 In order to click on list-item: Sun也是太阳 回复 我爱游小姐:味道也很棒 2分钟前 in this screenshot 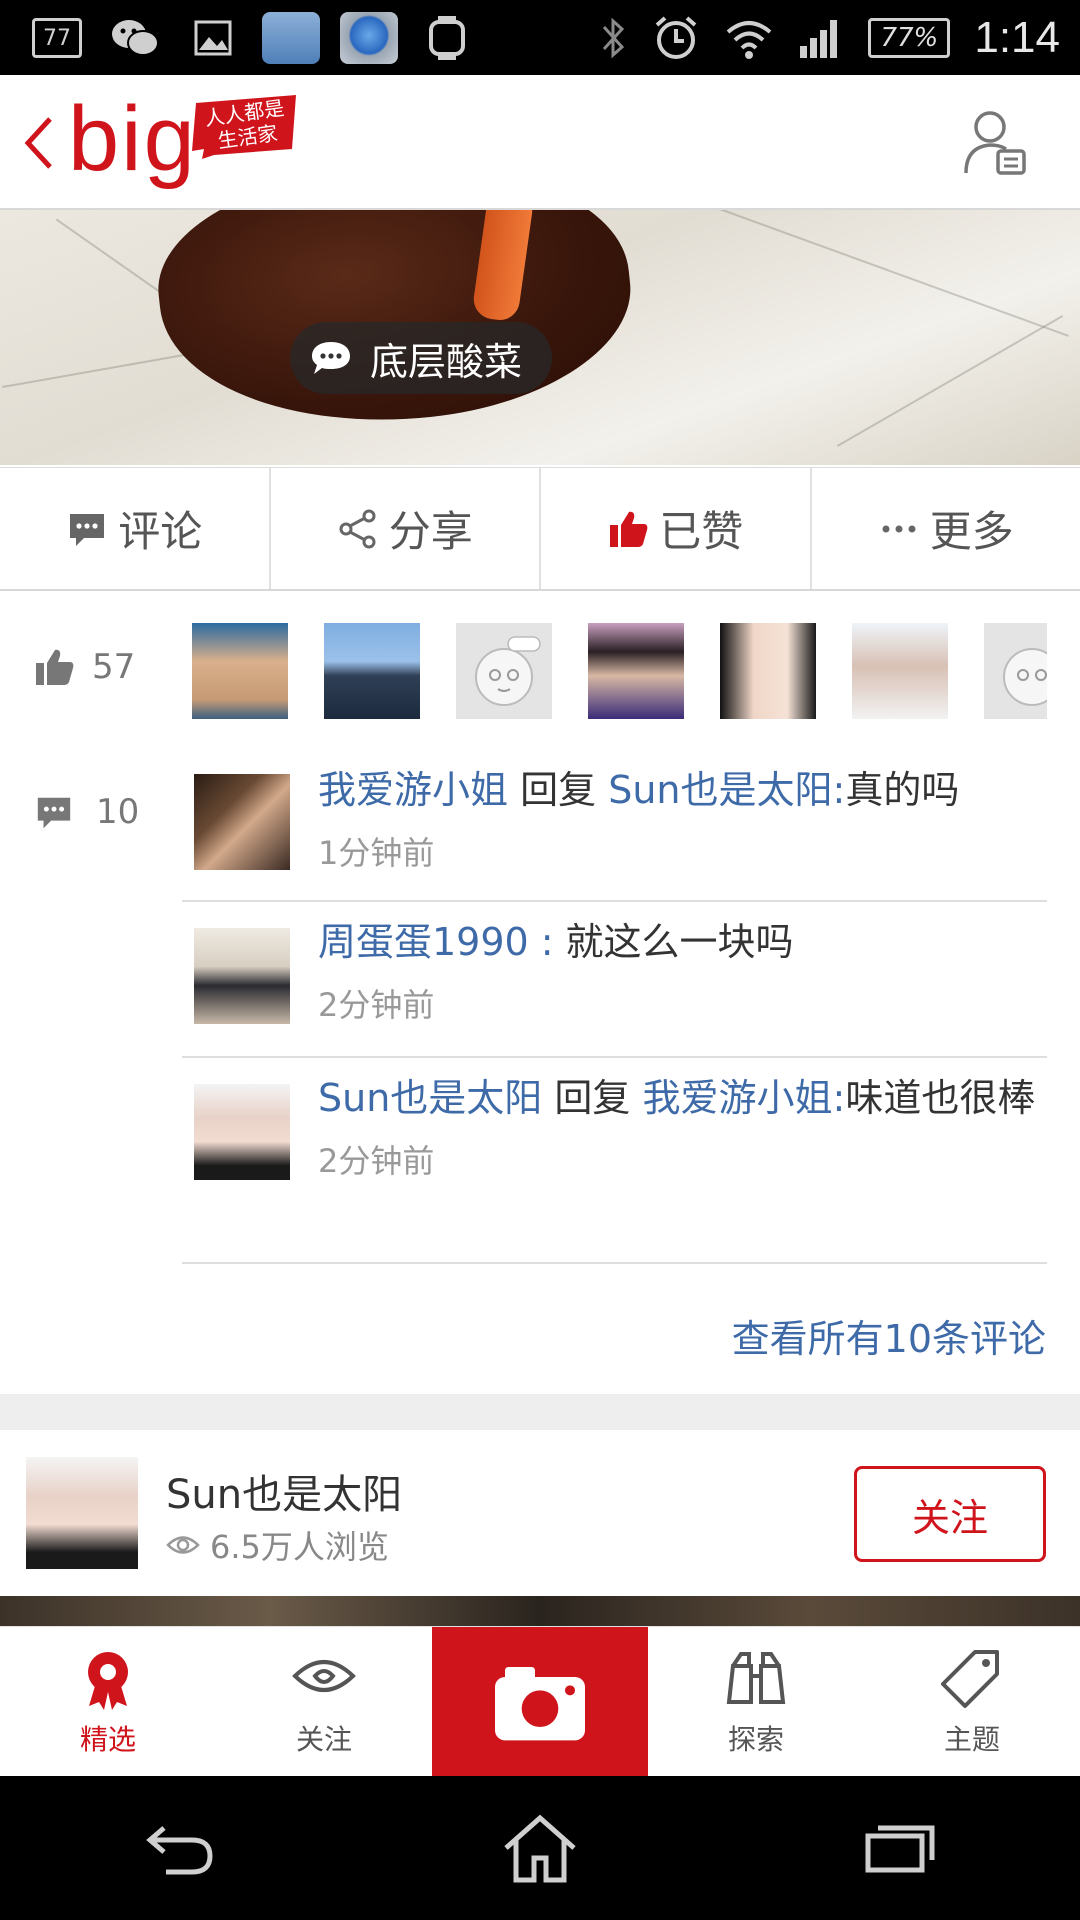, I will do `click(614, 1162)`.